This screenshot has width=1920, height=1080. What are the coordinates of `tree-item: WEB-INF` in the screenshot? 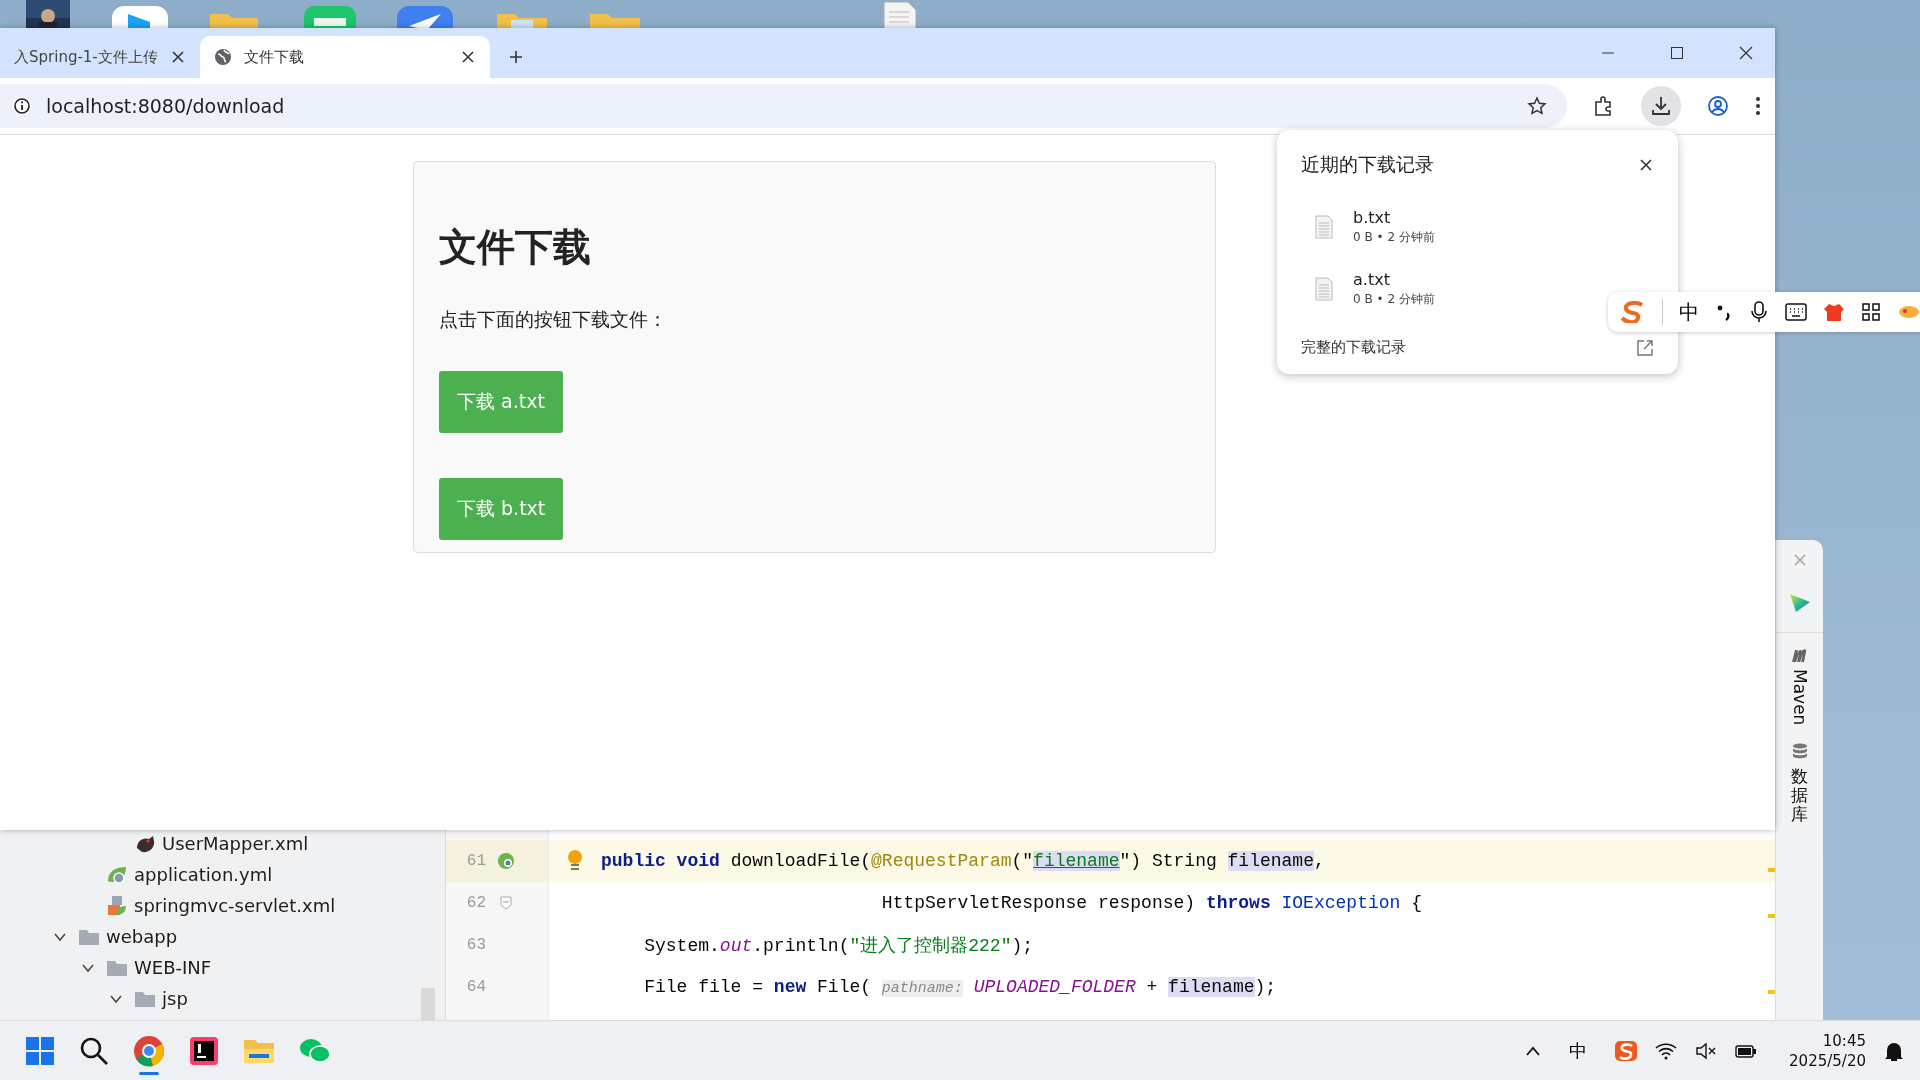 It's located at (222, 967).